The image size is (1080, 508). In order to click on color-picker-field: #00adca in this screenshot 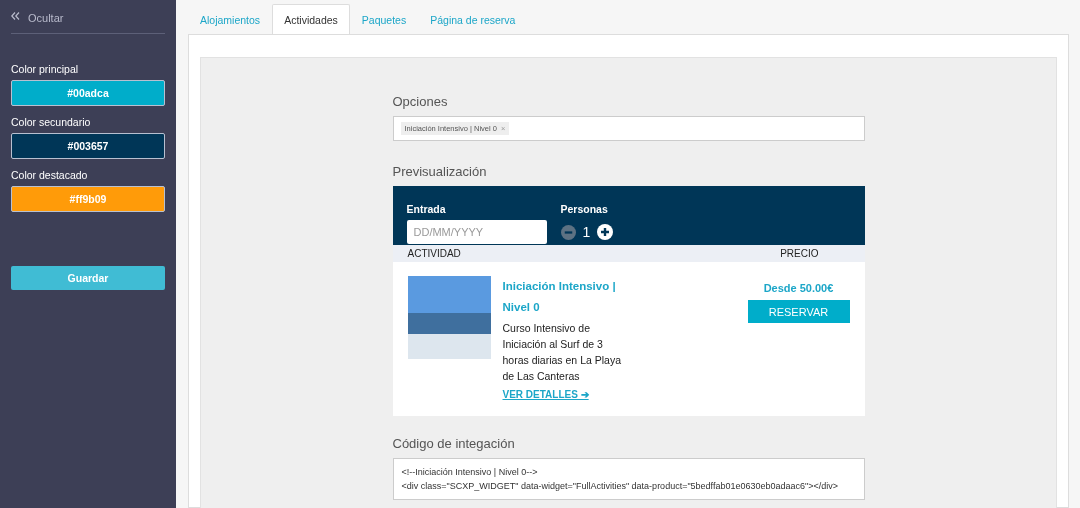, I will do `click(88, 93)`.